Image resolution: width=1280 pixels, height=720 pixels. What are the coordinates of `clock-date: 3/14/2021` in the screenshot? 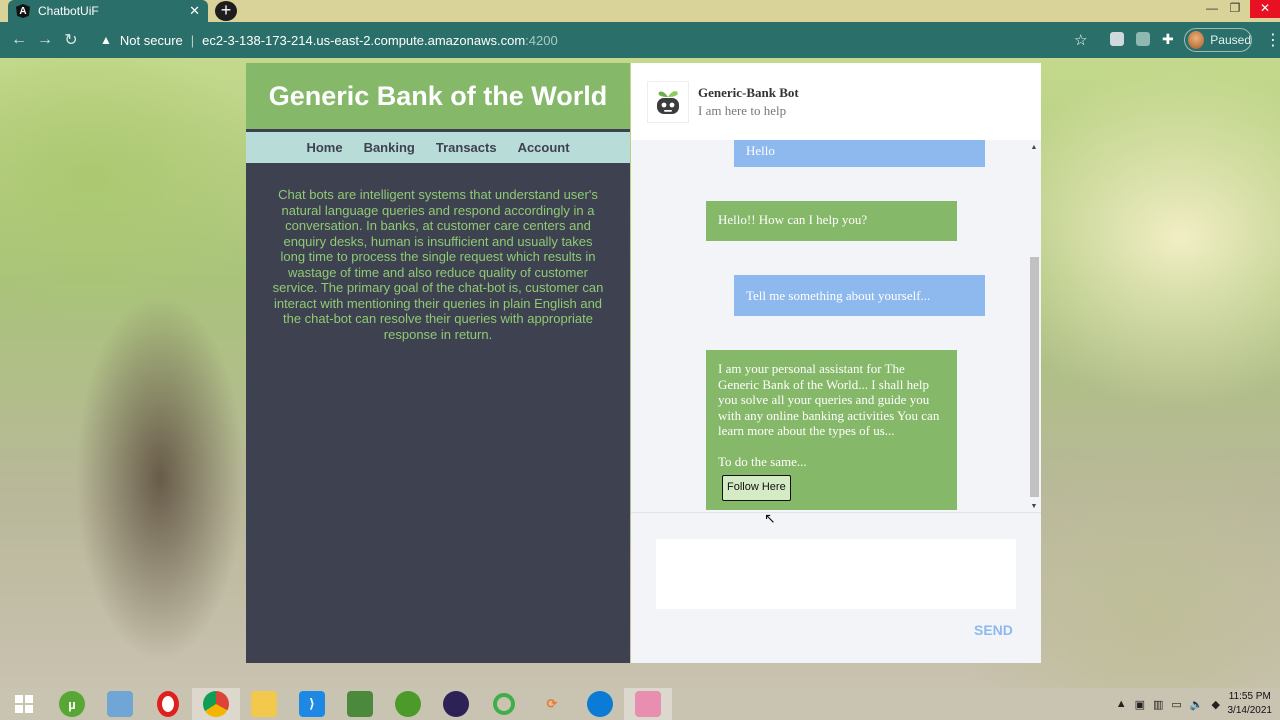 It's located at (1250, 710).